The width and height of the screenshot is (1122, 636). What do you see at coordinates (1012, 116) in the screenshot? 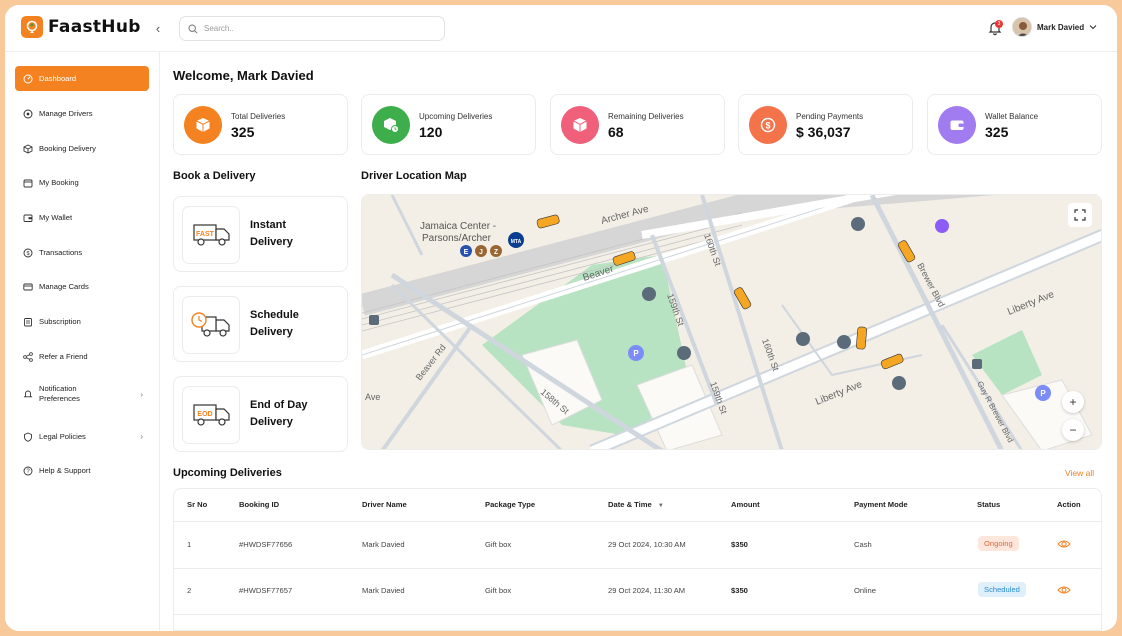
I see `stat-label: Wallet Balance` at bounding box center [1012, 116].